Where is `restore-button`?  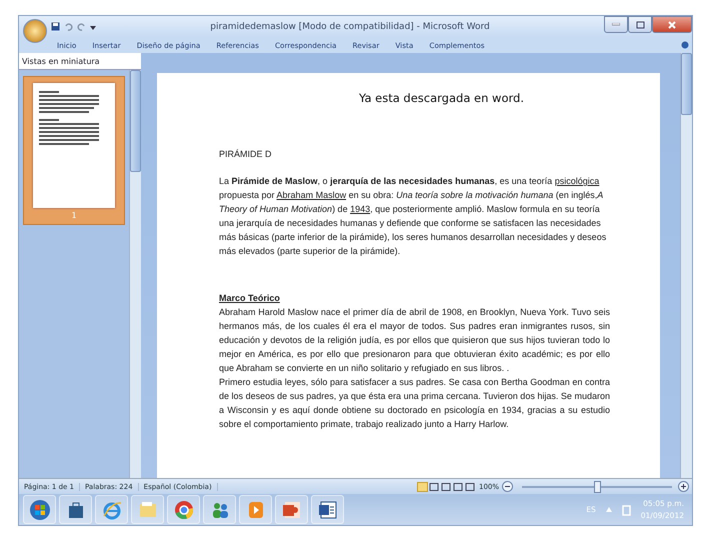
restore-button is located at coordinates (640, 24).